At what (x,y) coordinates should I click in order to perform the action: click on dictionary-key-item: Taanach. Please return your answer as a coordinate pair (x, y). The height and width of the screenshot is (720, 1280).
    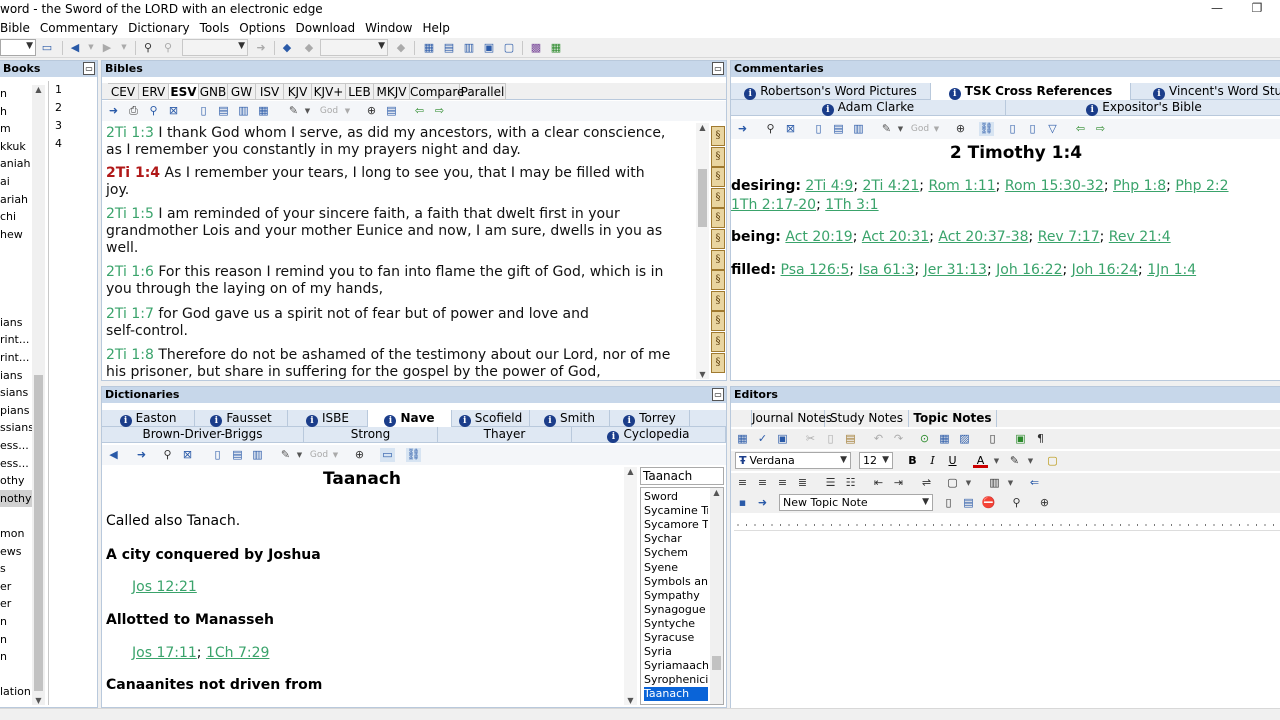
    Looking at the image, I should click on (676, 694).